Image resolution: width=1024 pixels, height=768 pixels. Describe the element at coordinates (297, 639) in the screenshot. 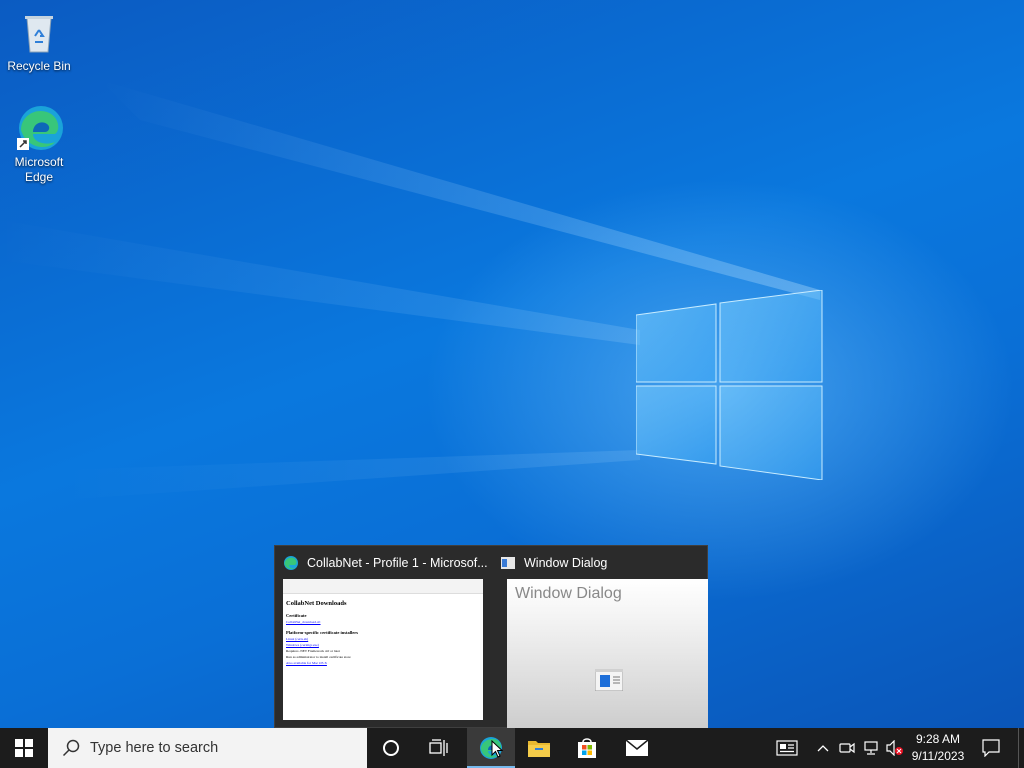

I see `preview-item: Linux (certs.sh)` at that location.